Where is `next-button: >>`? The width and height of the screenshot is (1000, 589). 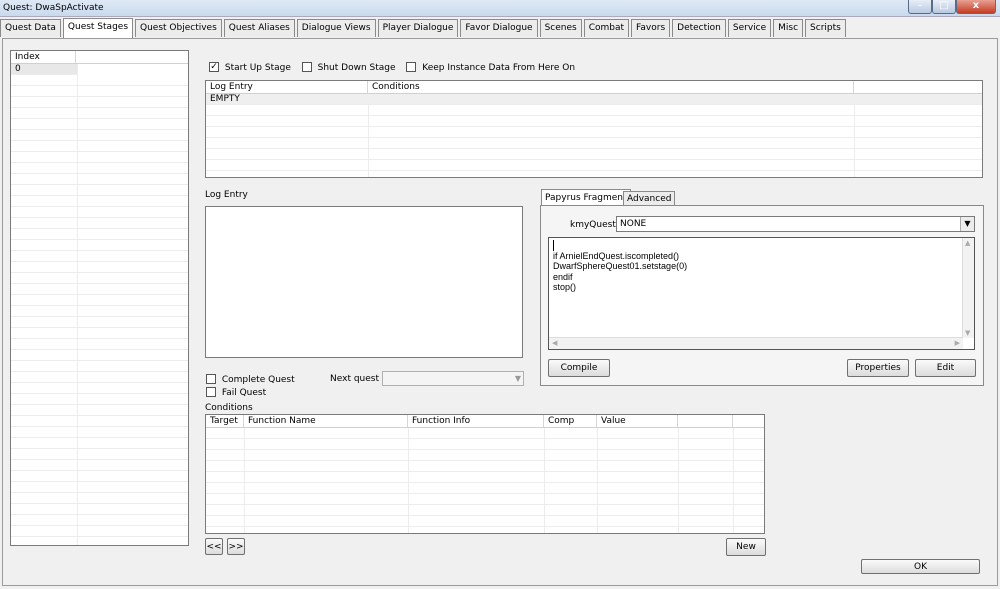
next-button: >> is located at coordinates (236, 546).